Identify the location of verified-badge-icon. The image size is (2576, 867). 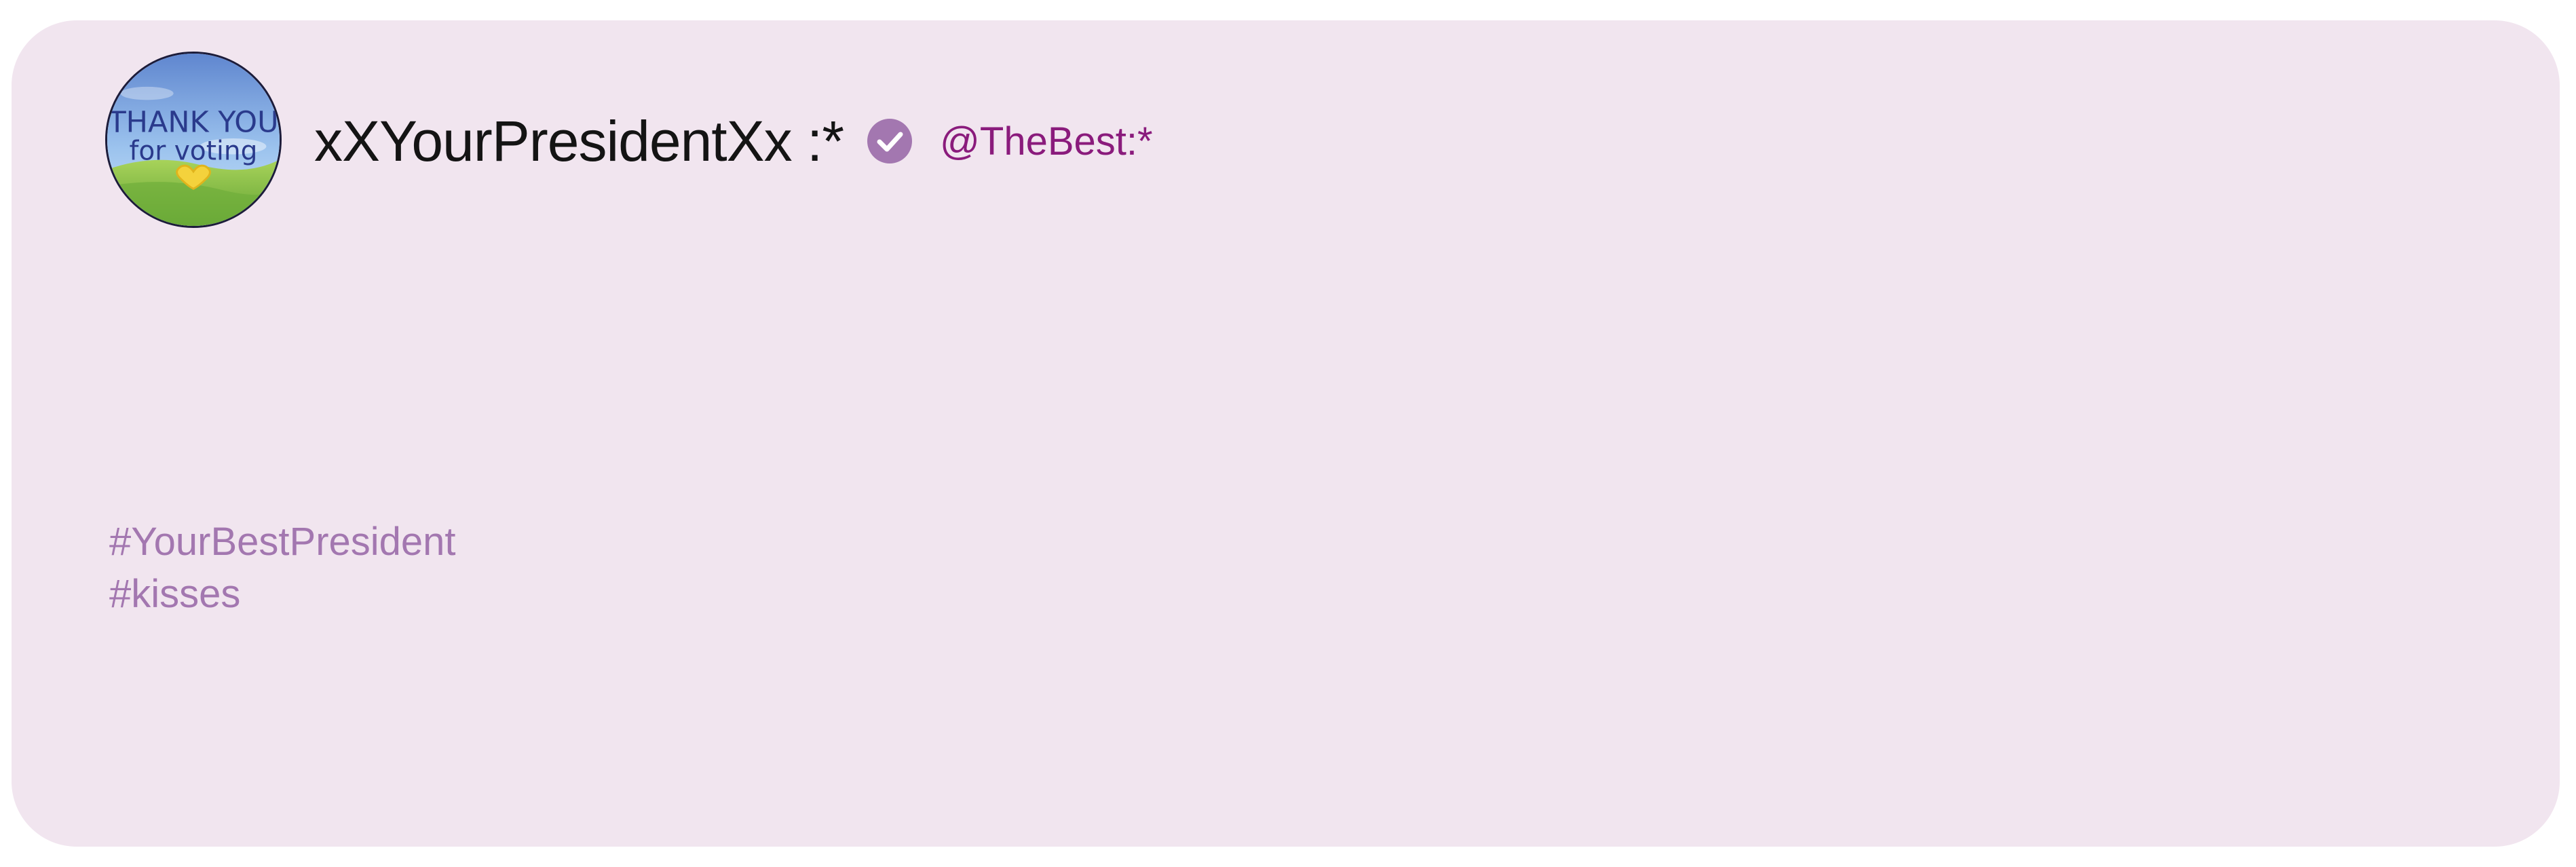
(890, 141).